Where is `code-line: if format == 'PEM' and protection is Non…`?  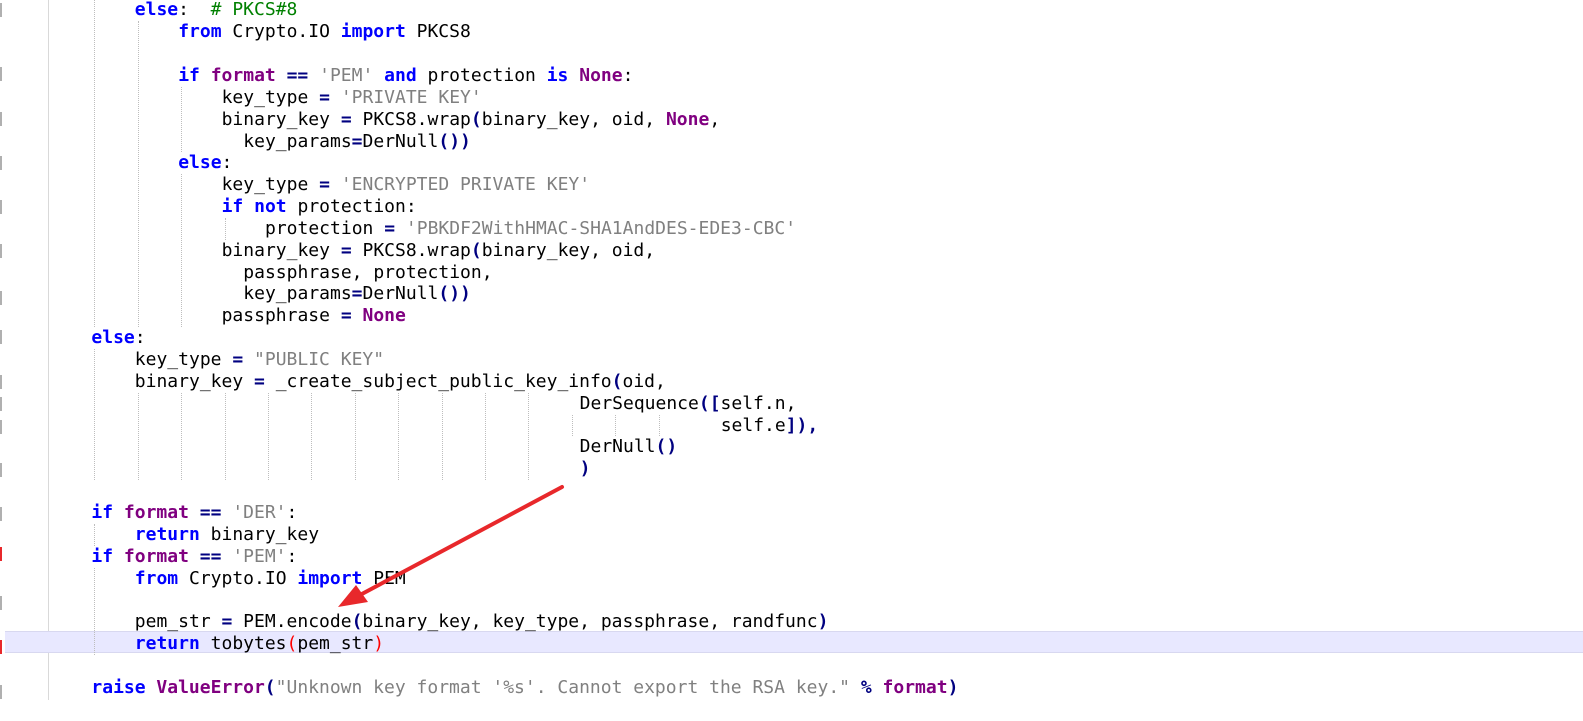
code-line: if format == 'PEM' and protection is Non… is located at coordinates (405, 76).